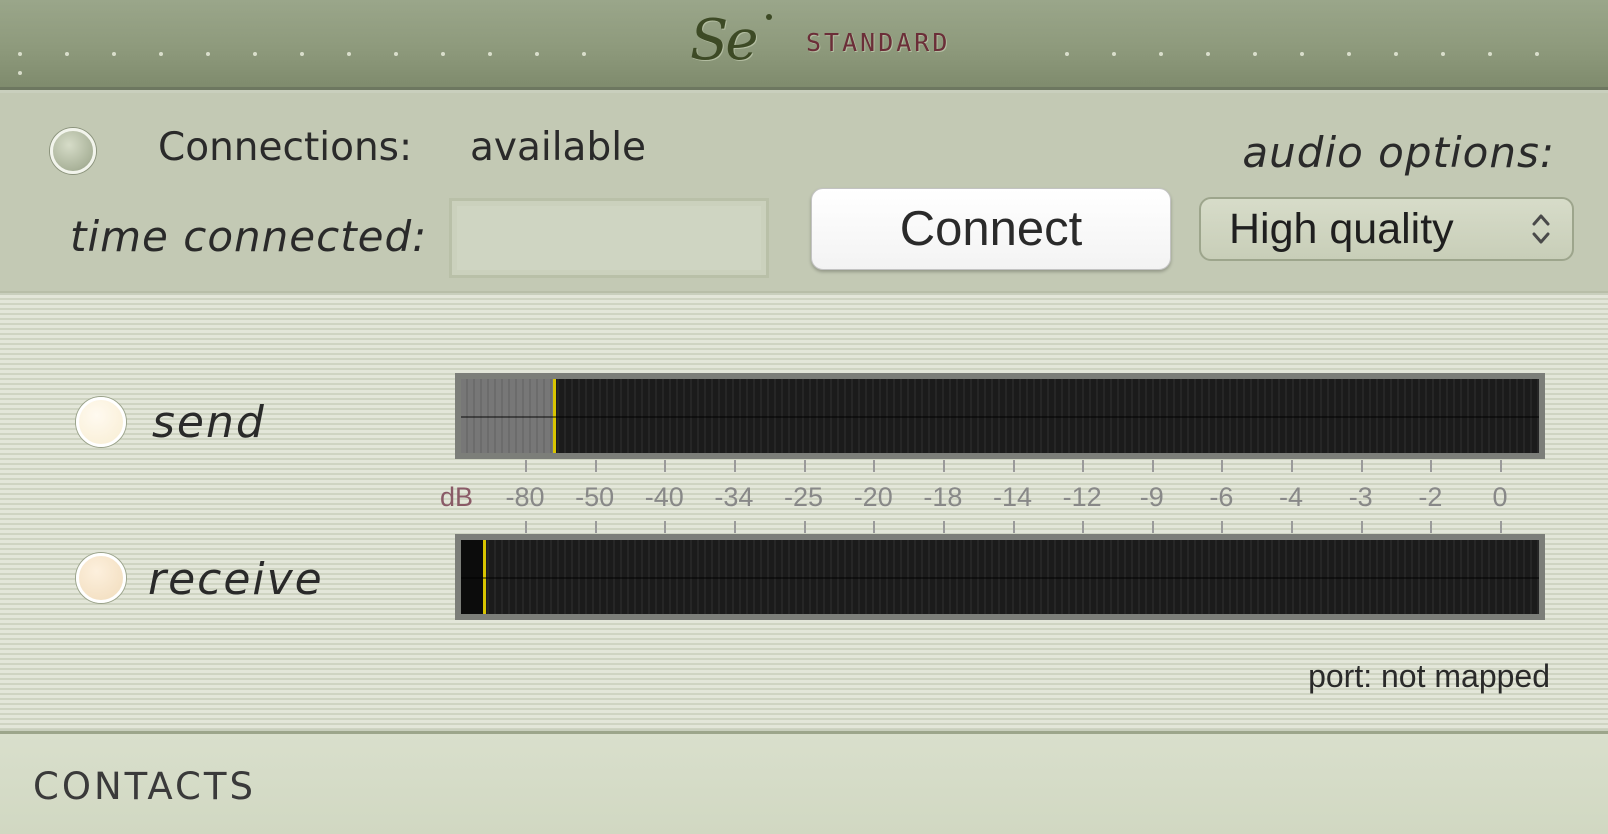 This screenshot has height=834, width=1608. Describe the element at coordinates (991, 229) in the screenshot. I see `connect-button: Connect` at that location.